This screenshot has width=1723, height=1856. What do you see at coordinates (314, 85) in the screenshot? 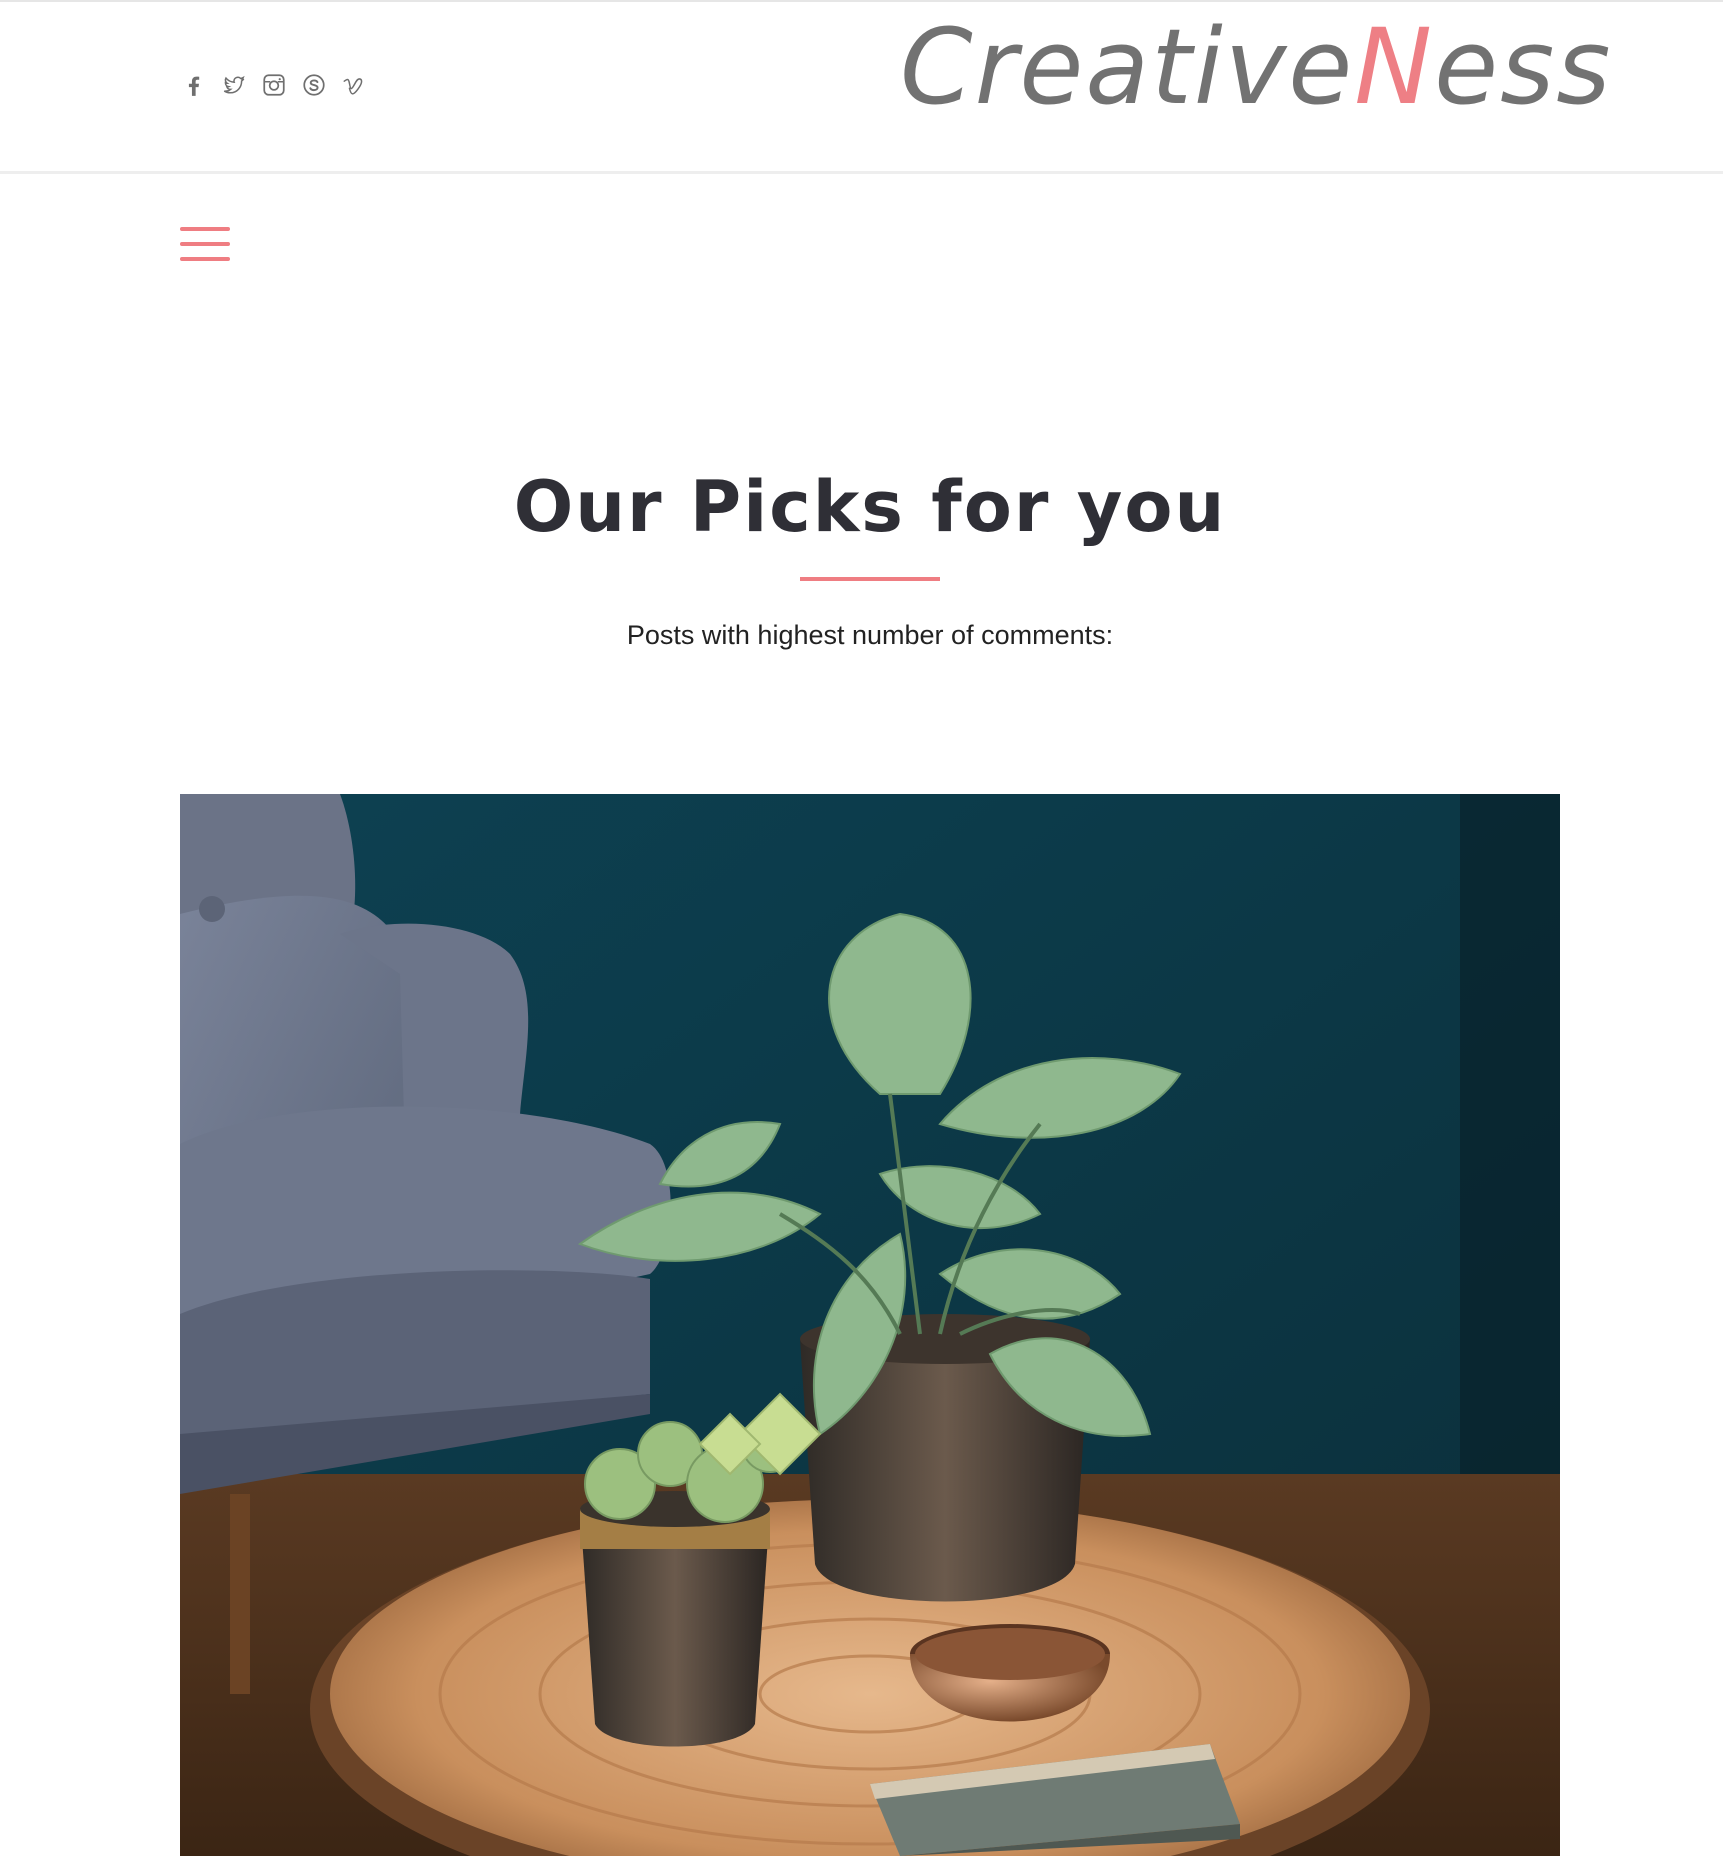
I see `skype-icon` at bounding box center [314, 85].